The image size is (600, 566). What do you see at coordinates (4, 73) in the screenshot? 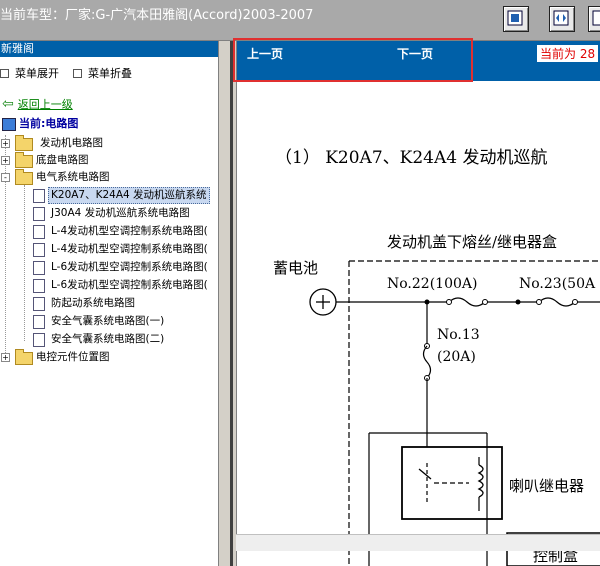
I see `expand-icon` at bounding box center [4, 73].